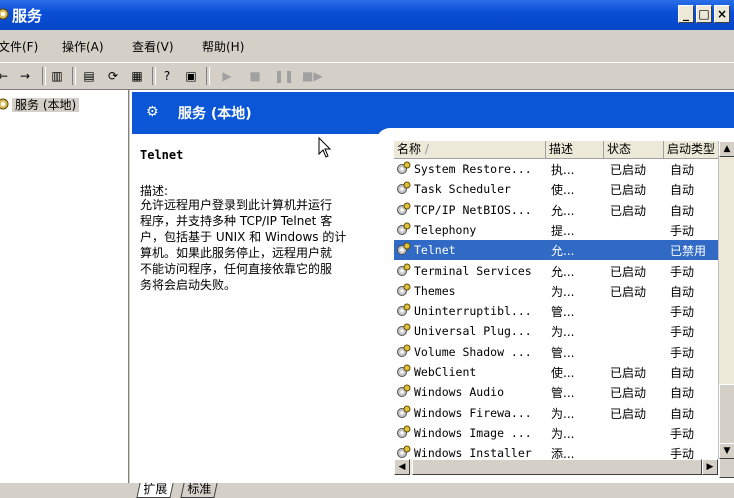  Describe the element at coordinates (409, 149) in the screenshot. I see `column-header-name-label: 名称` at that location.